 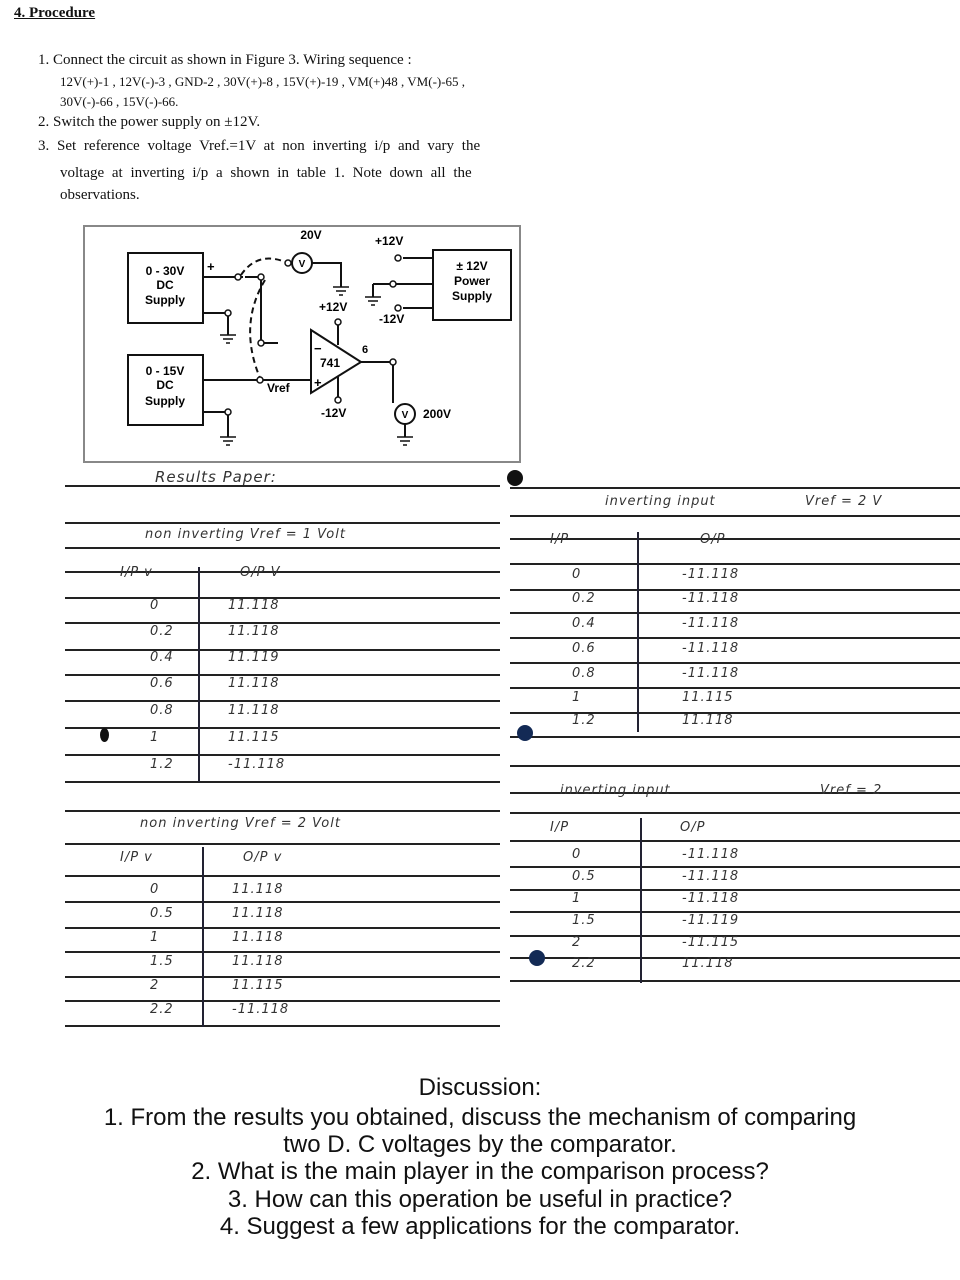 I want to click on table-title: inverting input, so click(x=615, y=790).